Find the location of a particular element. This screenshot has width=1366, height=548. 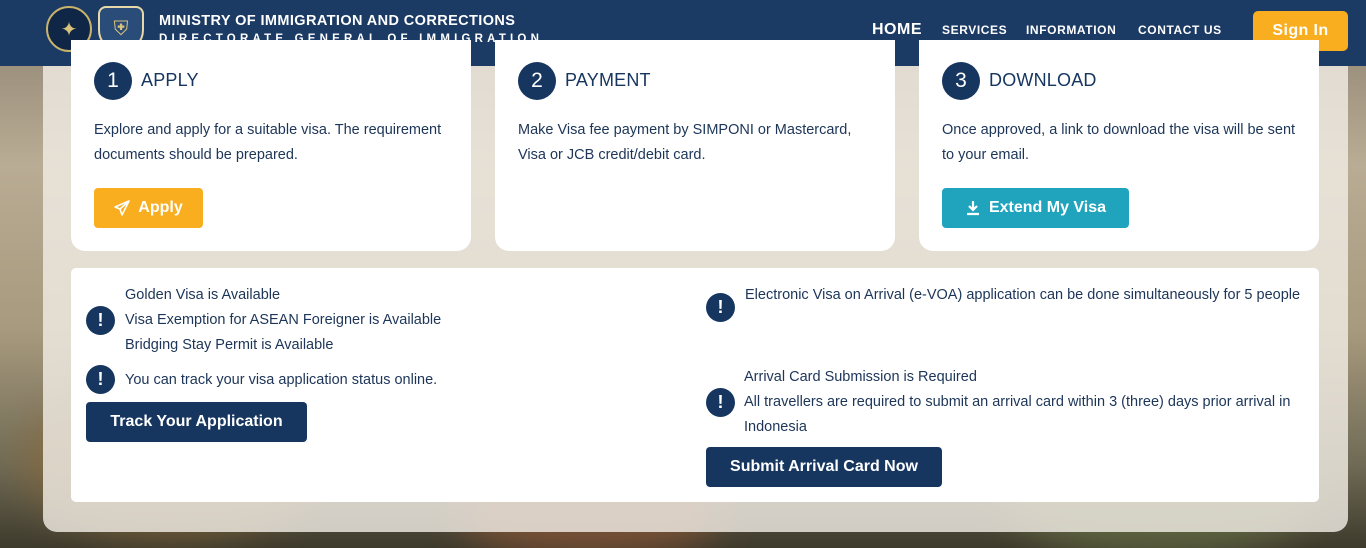

track-application-button: Track Your Application is located at coordinates (196, 422).